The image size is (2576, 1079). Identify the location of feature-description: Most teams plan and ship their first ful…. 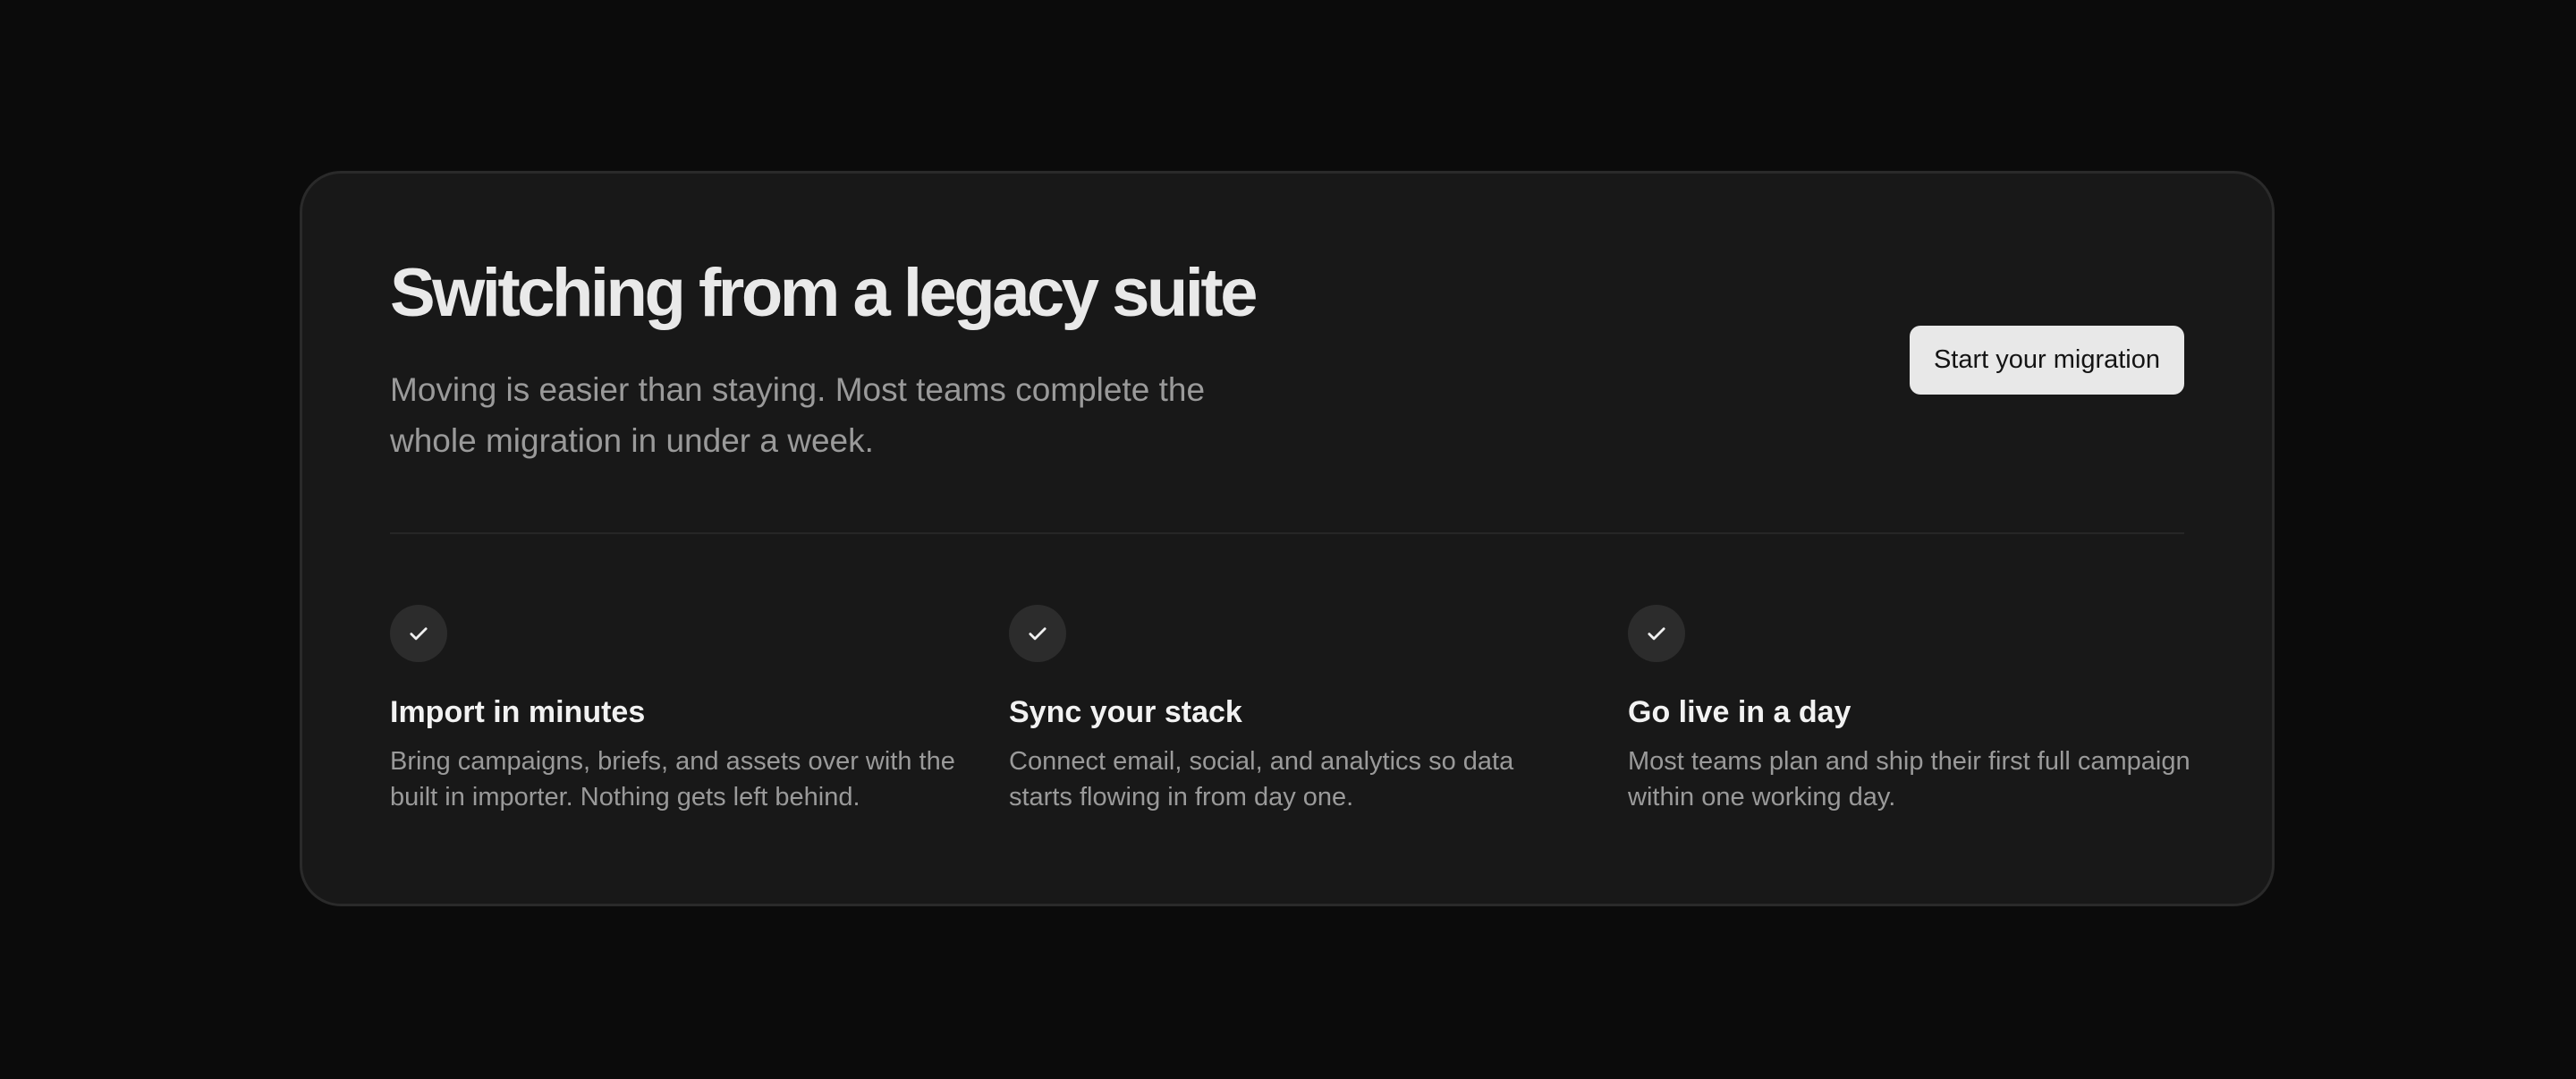
(1909, 778).